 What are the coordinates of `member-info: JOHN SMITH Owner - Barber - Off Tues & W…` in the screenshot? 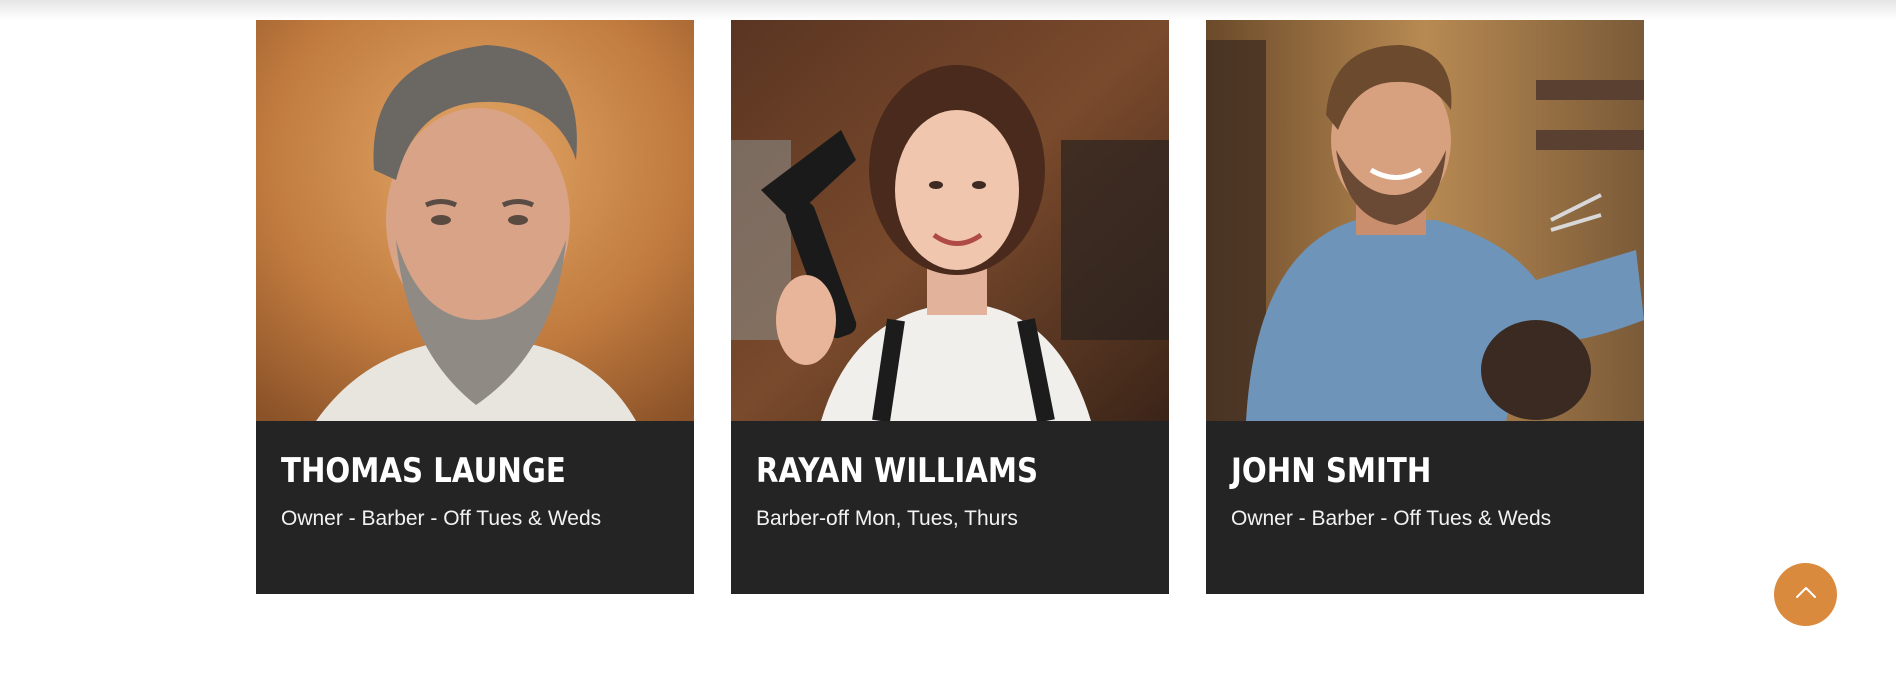 It's located at (1427, 491).